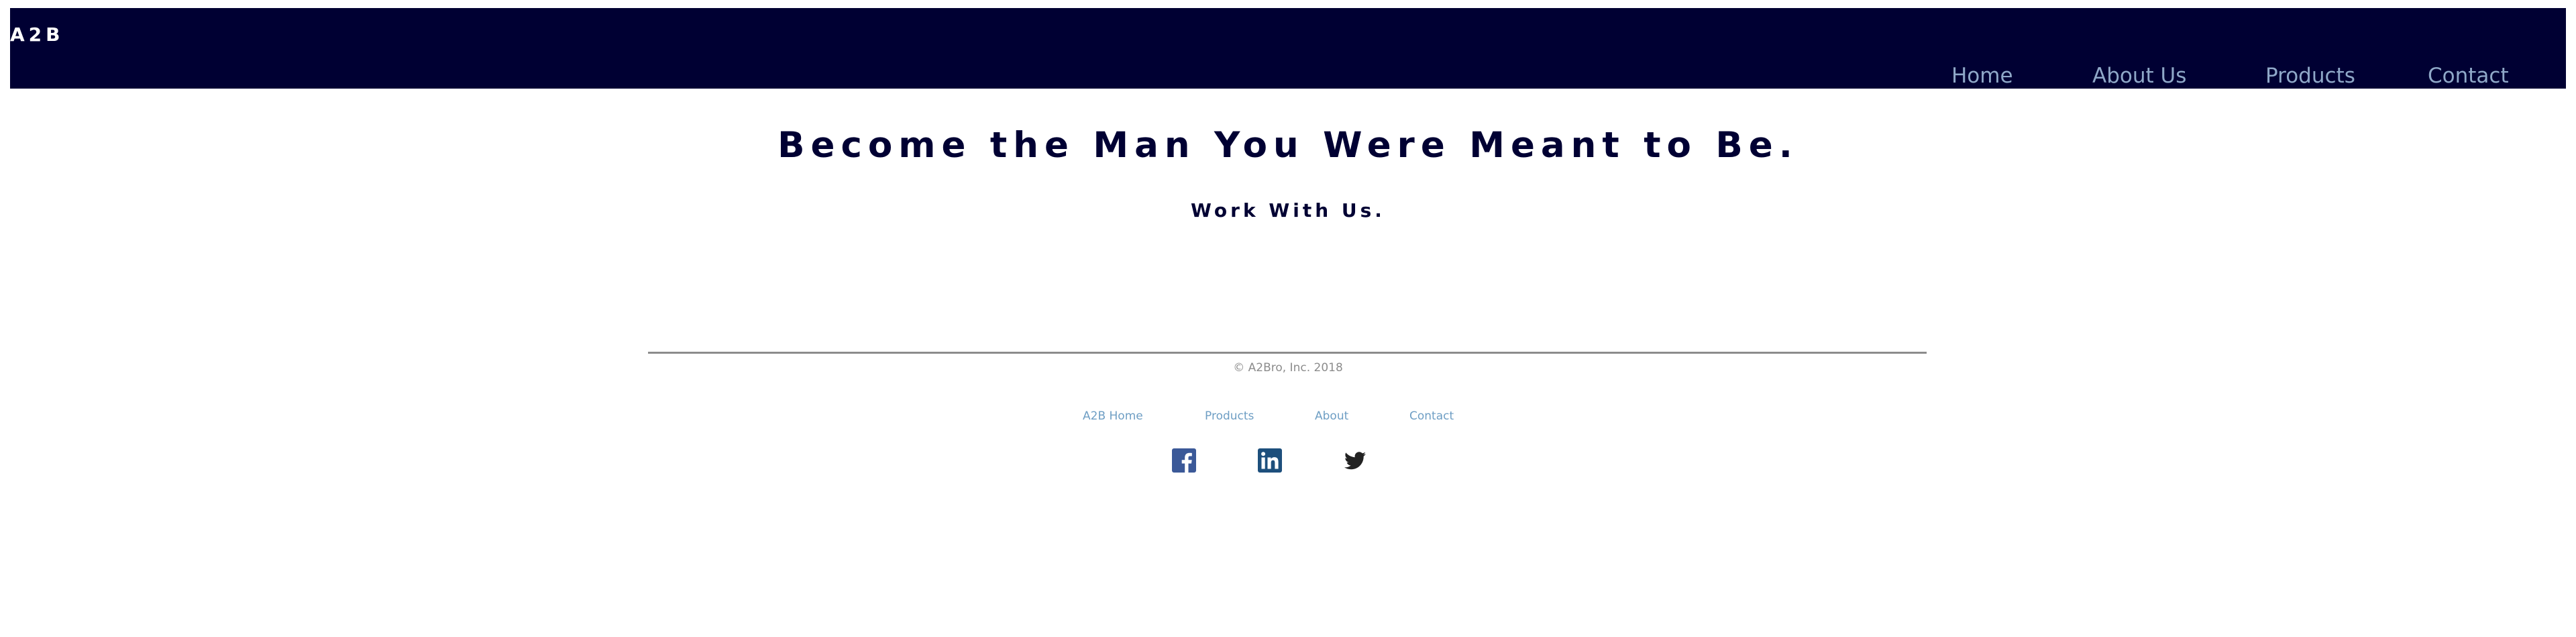 The height and width of the screenshot is (637, 2576). I want to click on footer-about-link: About, so click(1331, 416).